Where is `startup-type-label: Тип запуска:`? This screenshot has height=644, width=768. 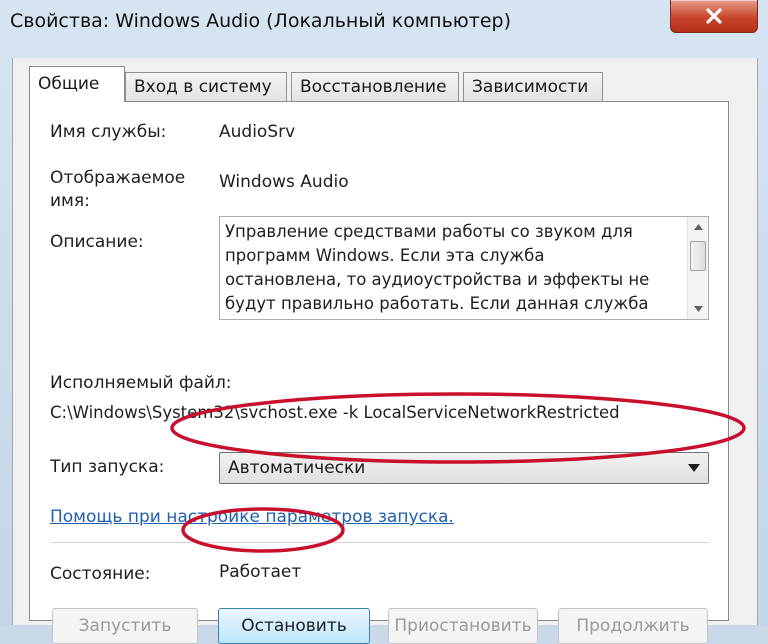
startup-type-label: Тип запуска: is located at coordinates (107, 467).